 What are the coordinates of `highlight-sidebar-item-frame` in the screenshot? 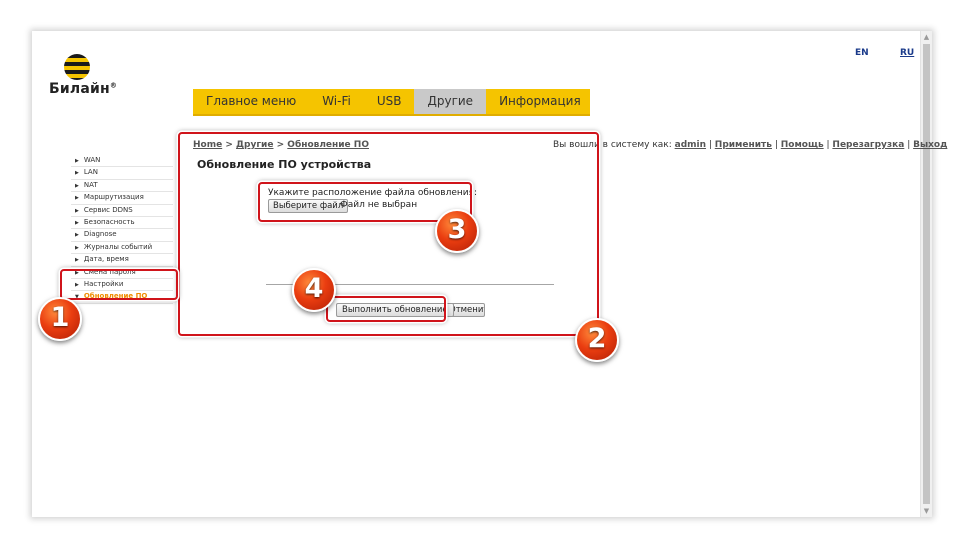 It's located at (119, 284).